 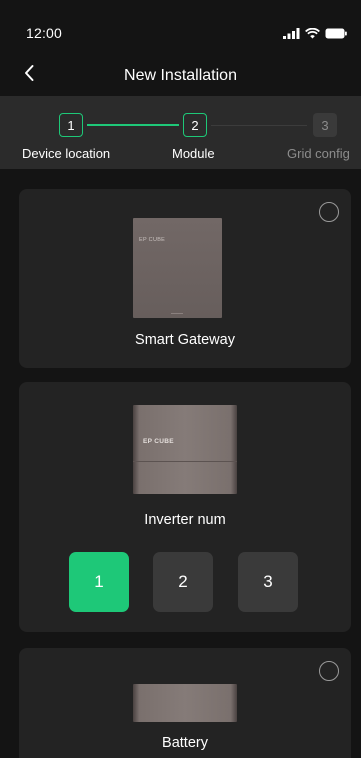 What do you see at coordinates (193, 153) in the screenshot?
I see `step-2-label: Module` at bounding box center [193, 153].